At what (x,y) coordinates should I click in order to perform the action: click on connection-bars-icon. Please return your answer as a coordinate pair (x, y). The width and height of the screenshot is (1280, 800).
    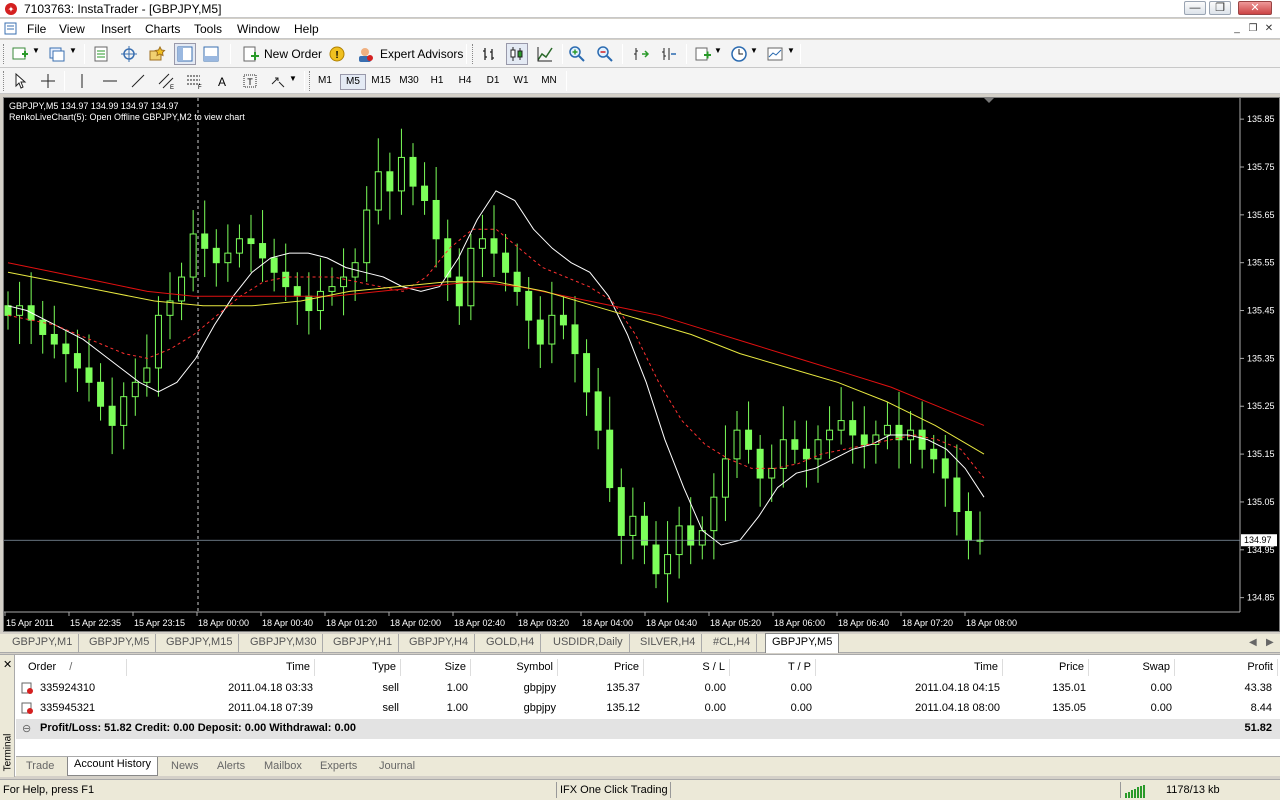
    Looking at the image, I should click on (1136, 791).